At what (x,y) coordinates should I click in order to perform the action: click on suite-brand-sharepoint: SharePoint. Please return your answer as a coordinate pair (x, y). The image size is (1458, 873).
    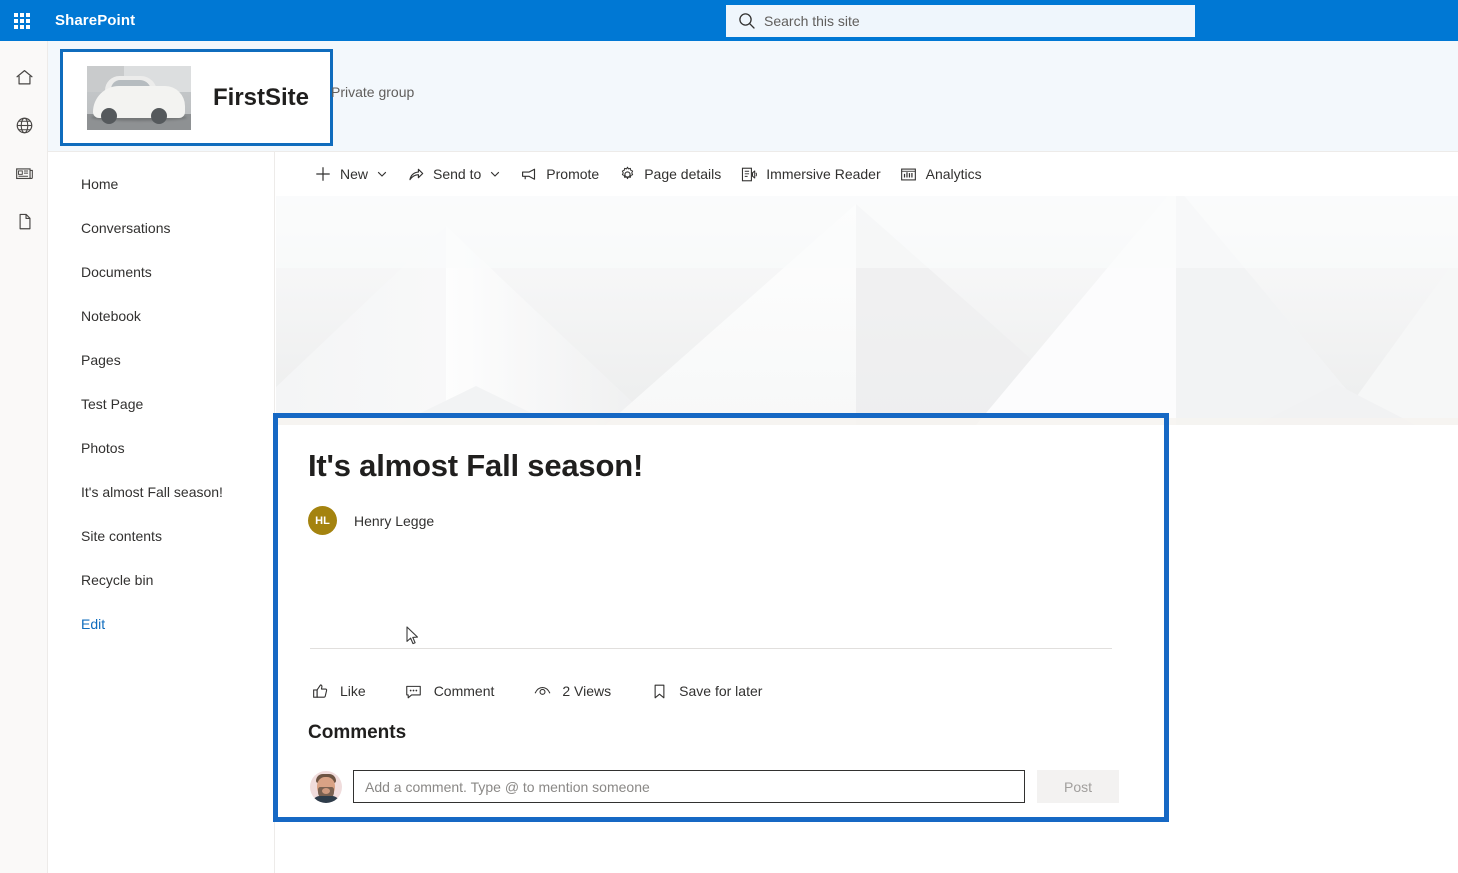
    Looking at the image, I should click on (95, 20).